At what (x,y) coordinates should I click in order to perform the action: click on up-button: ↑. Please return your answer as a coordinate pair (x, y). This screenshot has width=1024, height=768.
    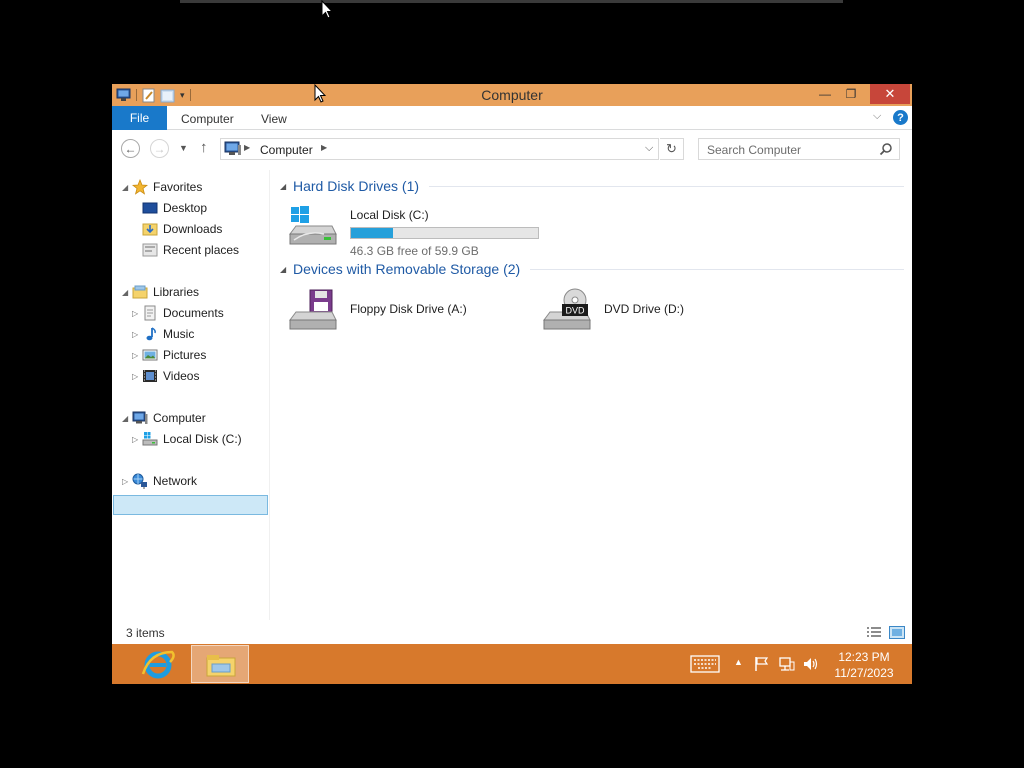
    Looking at the image, I should click on (204, 147).